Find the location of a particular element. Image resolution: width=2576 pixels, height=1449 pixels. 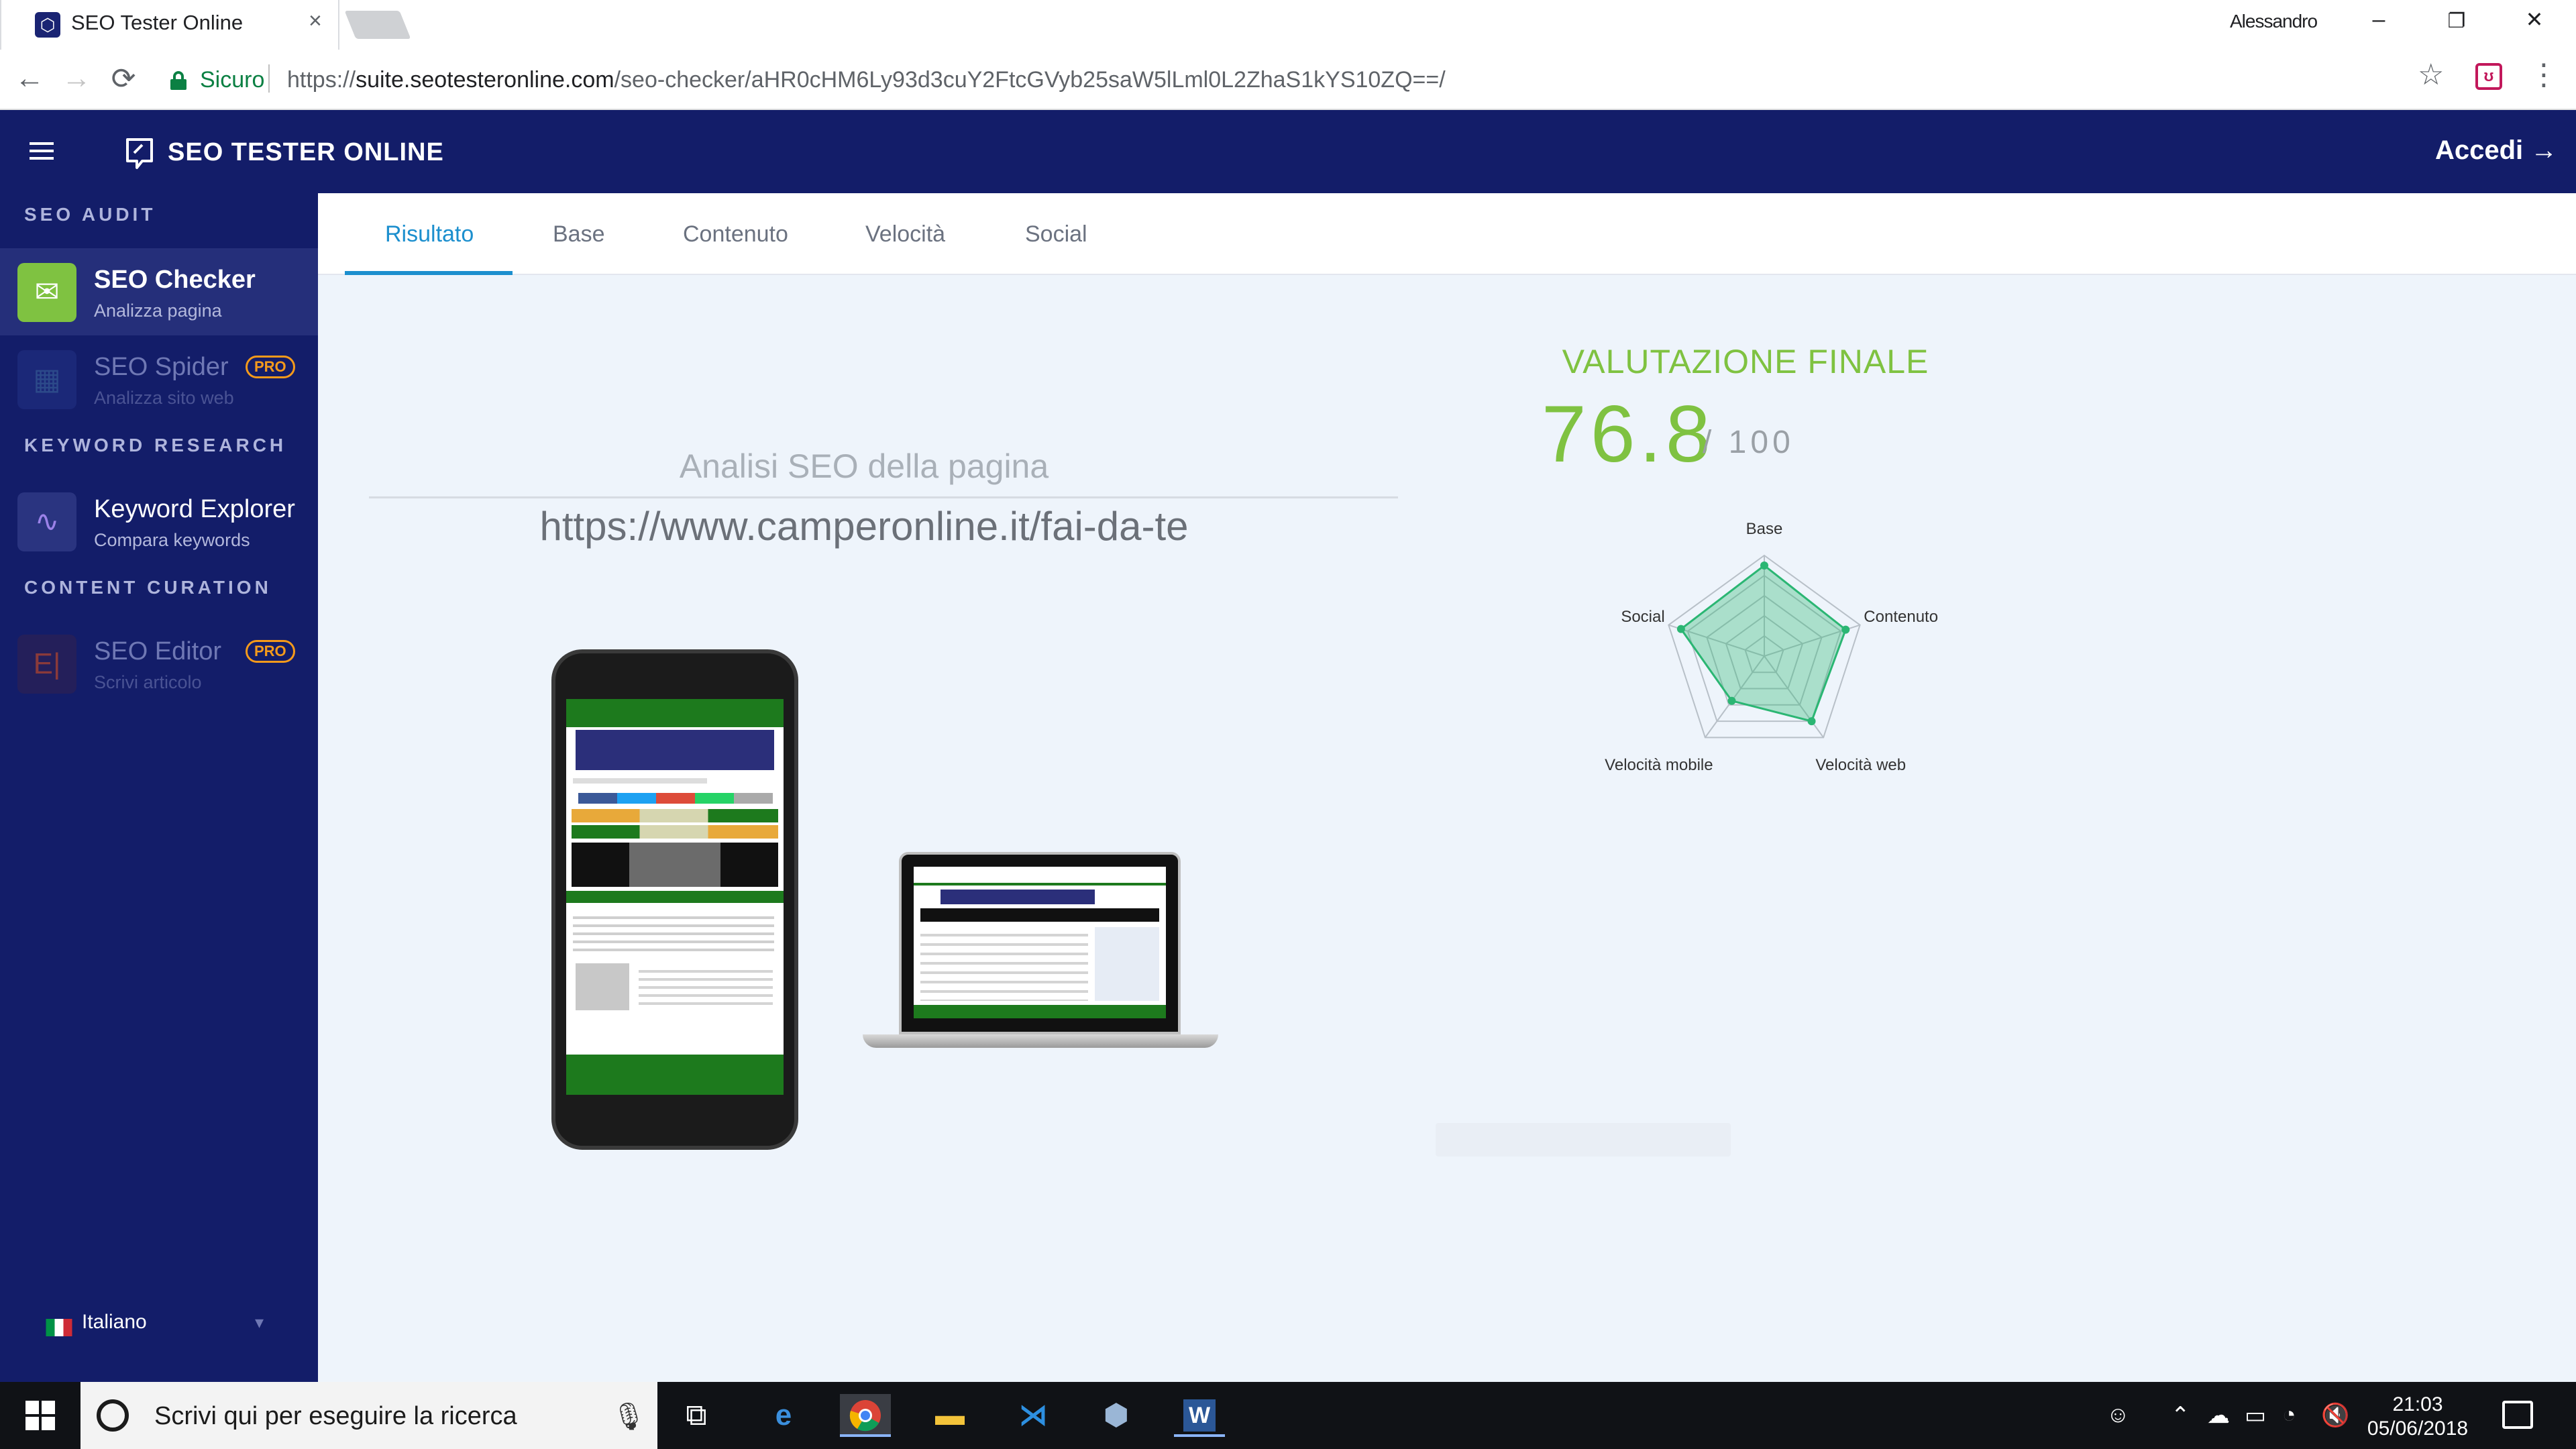

section-title-content-curation: CONTENT CURATION is located at coordinates (148, 587).